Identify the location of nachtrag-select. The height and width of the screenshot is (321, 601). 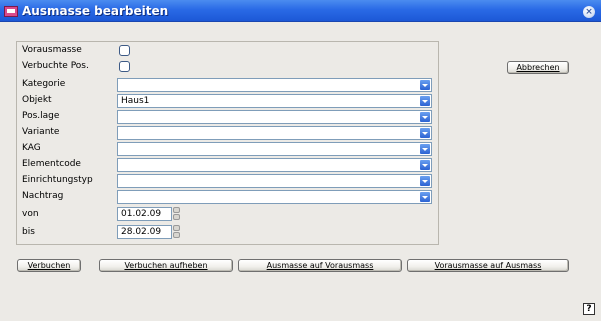
(274, 197).